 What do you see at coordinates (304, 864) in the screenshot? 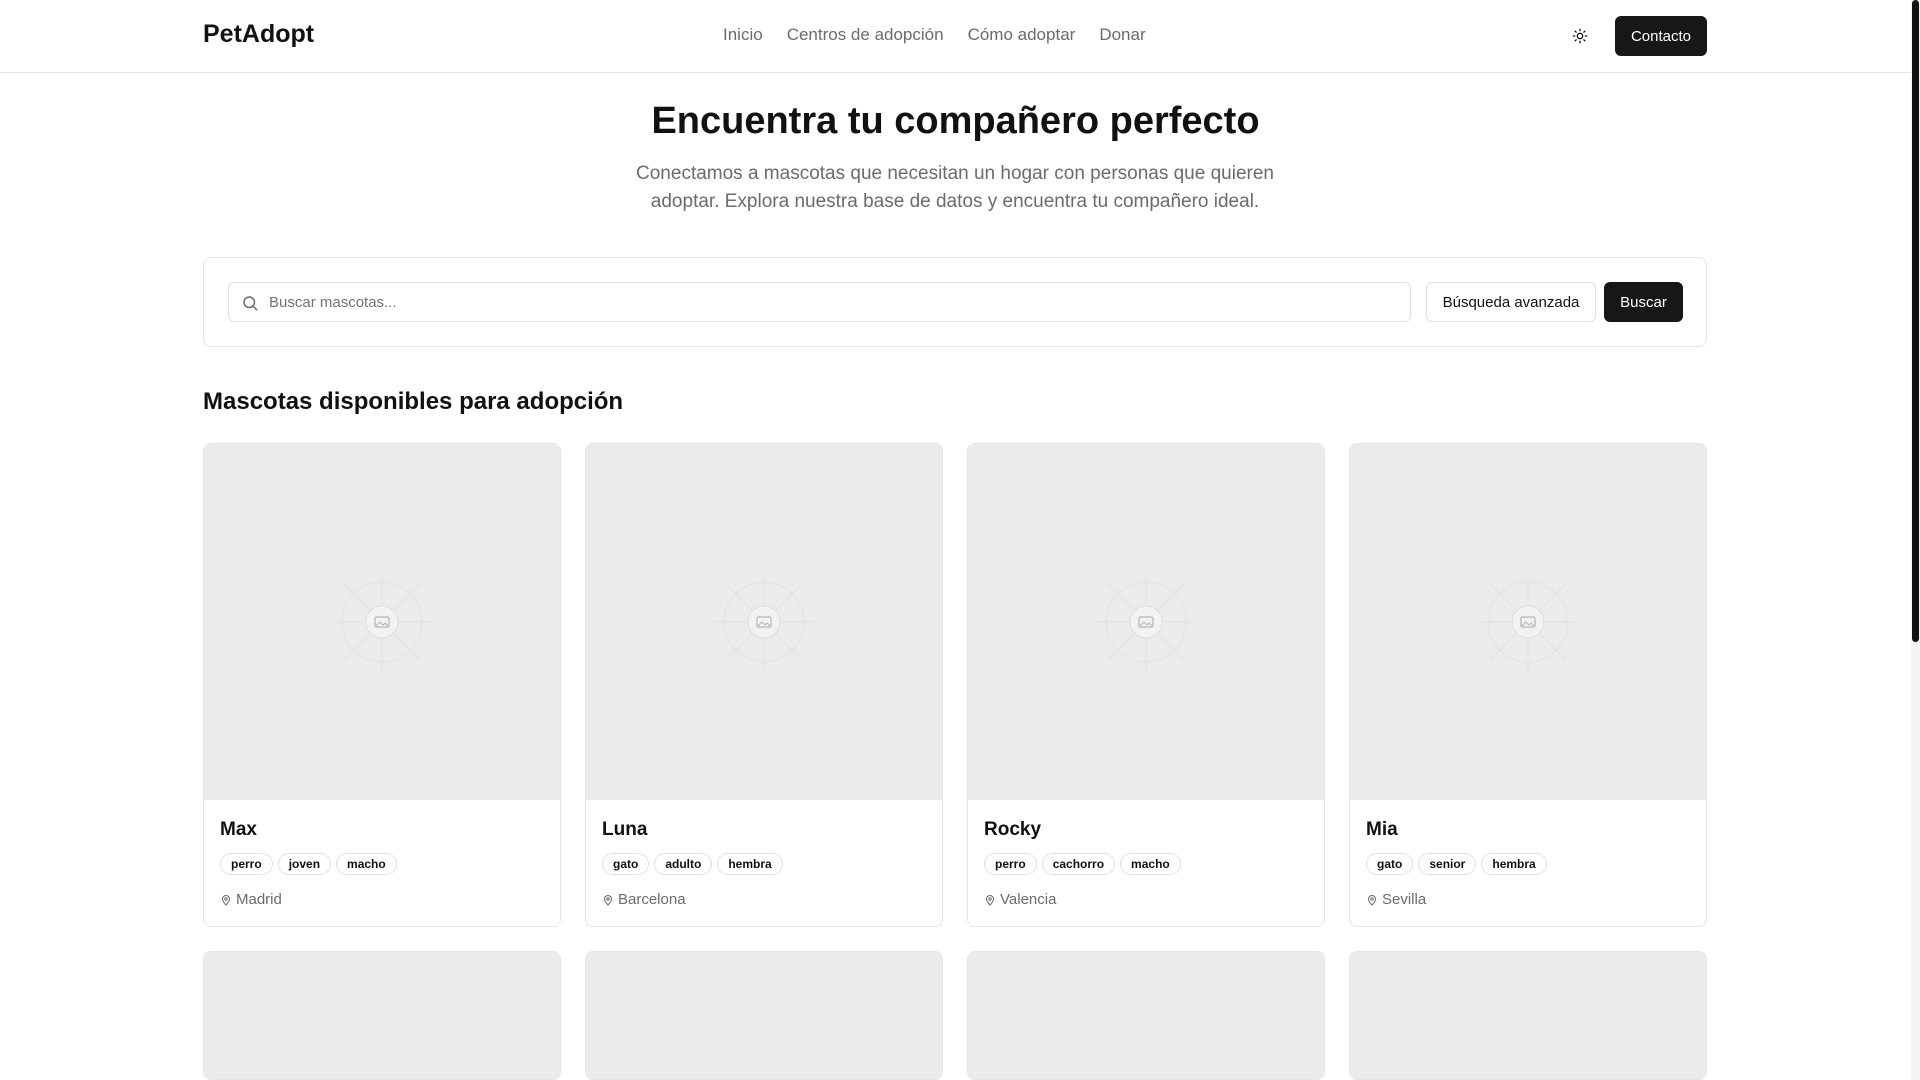
I see `tag-age: joven` at bounding box center [304, 864].